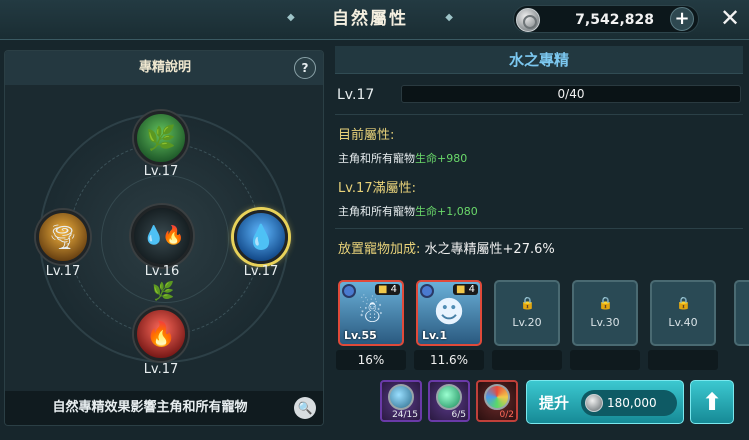  What do you see at coordinates (632, 403) in the screenshot?
I see `upgrade-cost-value: 180,000` at bounding box center [632, 403].